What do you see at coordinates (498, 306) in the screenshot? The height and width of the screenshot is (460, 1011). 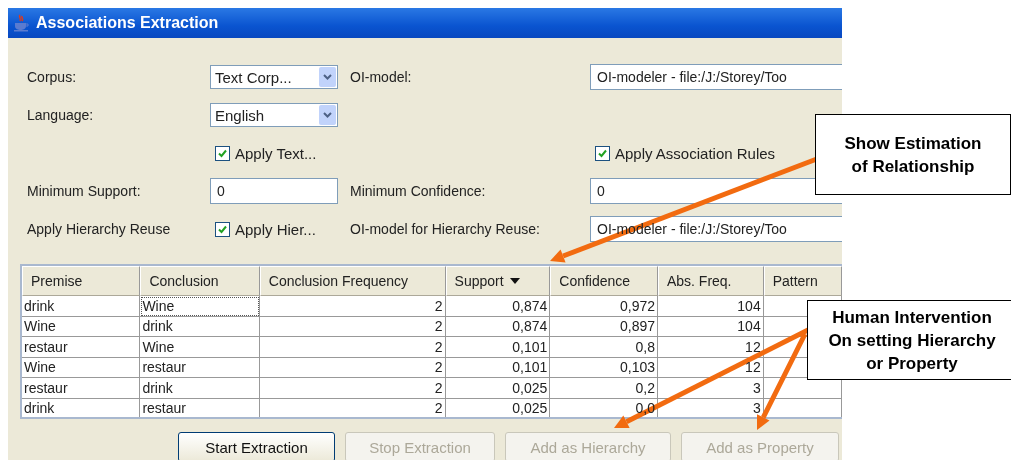 I see `table-cell: 0,874` at bounding box center [498, 306].